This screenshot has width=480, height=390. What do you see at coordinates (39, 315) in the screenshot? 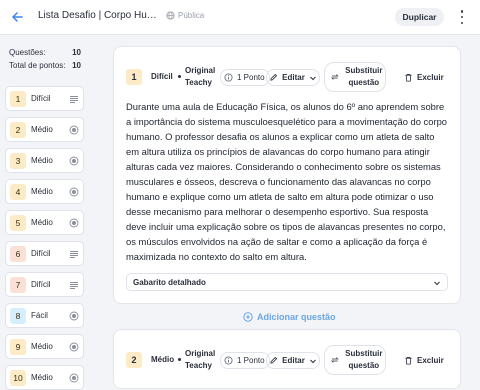
I see `difficulty-label: Fácil` at bounding box center [39, 315].